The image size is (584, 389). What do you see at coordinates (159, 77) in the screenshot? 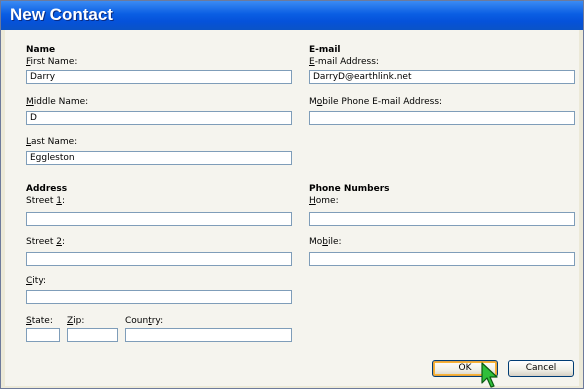
I see `first-name-field: Darry` at bounding box center [159, 77].